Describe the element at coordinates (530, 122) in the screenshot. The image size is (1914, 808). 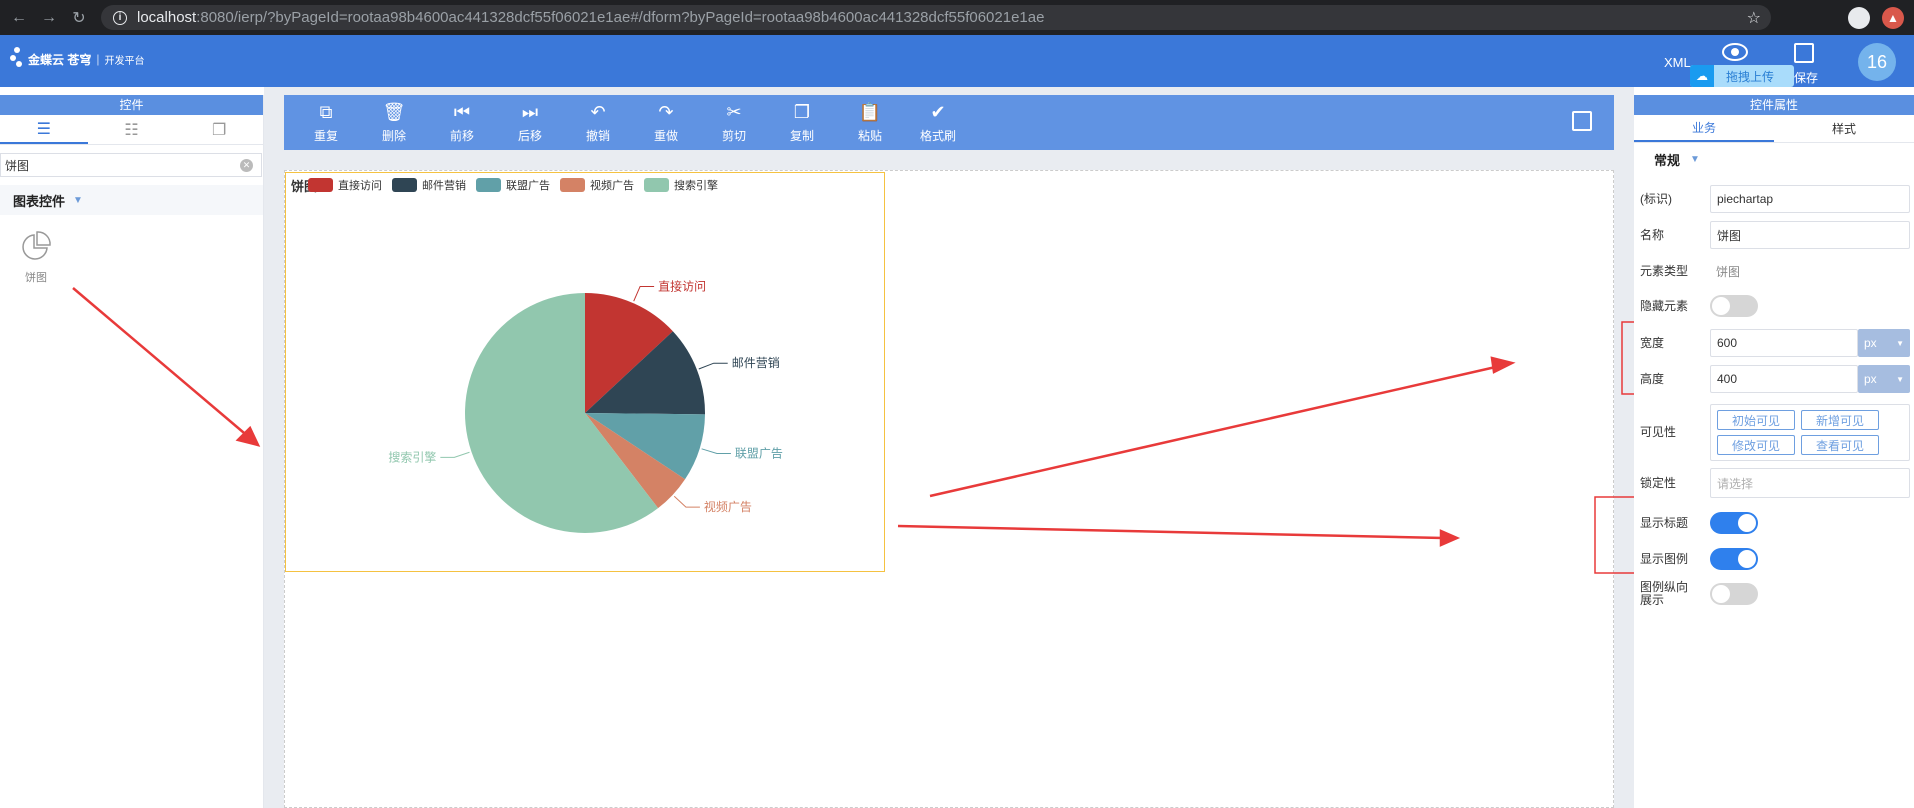
I see `move-back-button: ⏭ 后移` at that location.